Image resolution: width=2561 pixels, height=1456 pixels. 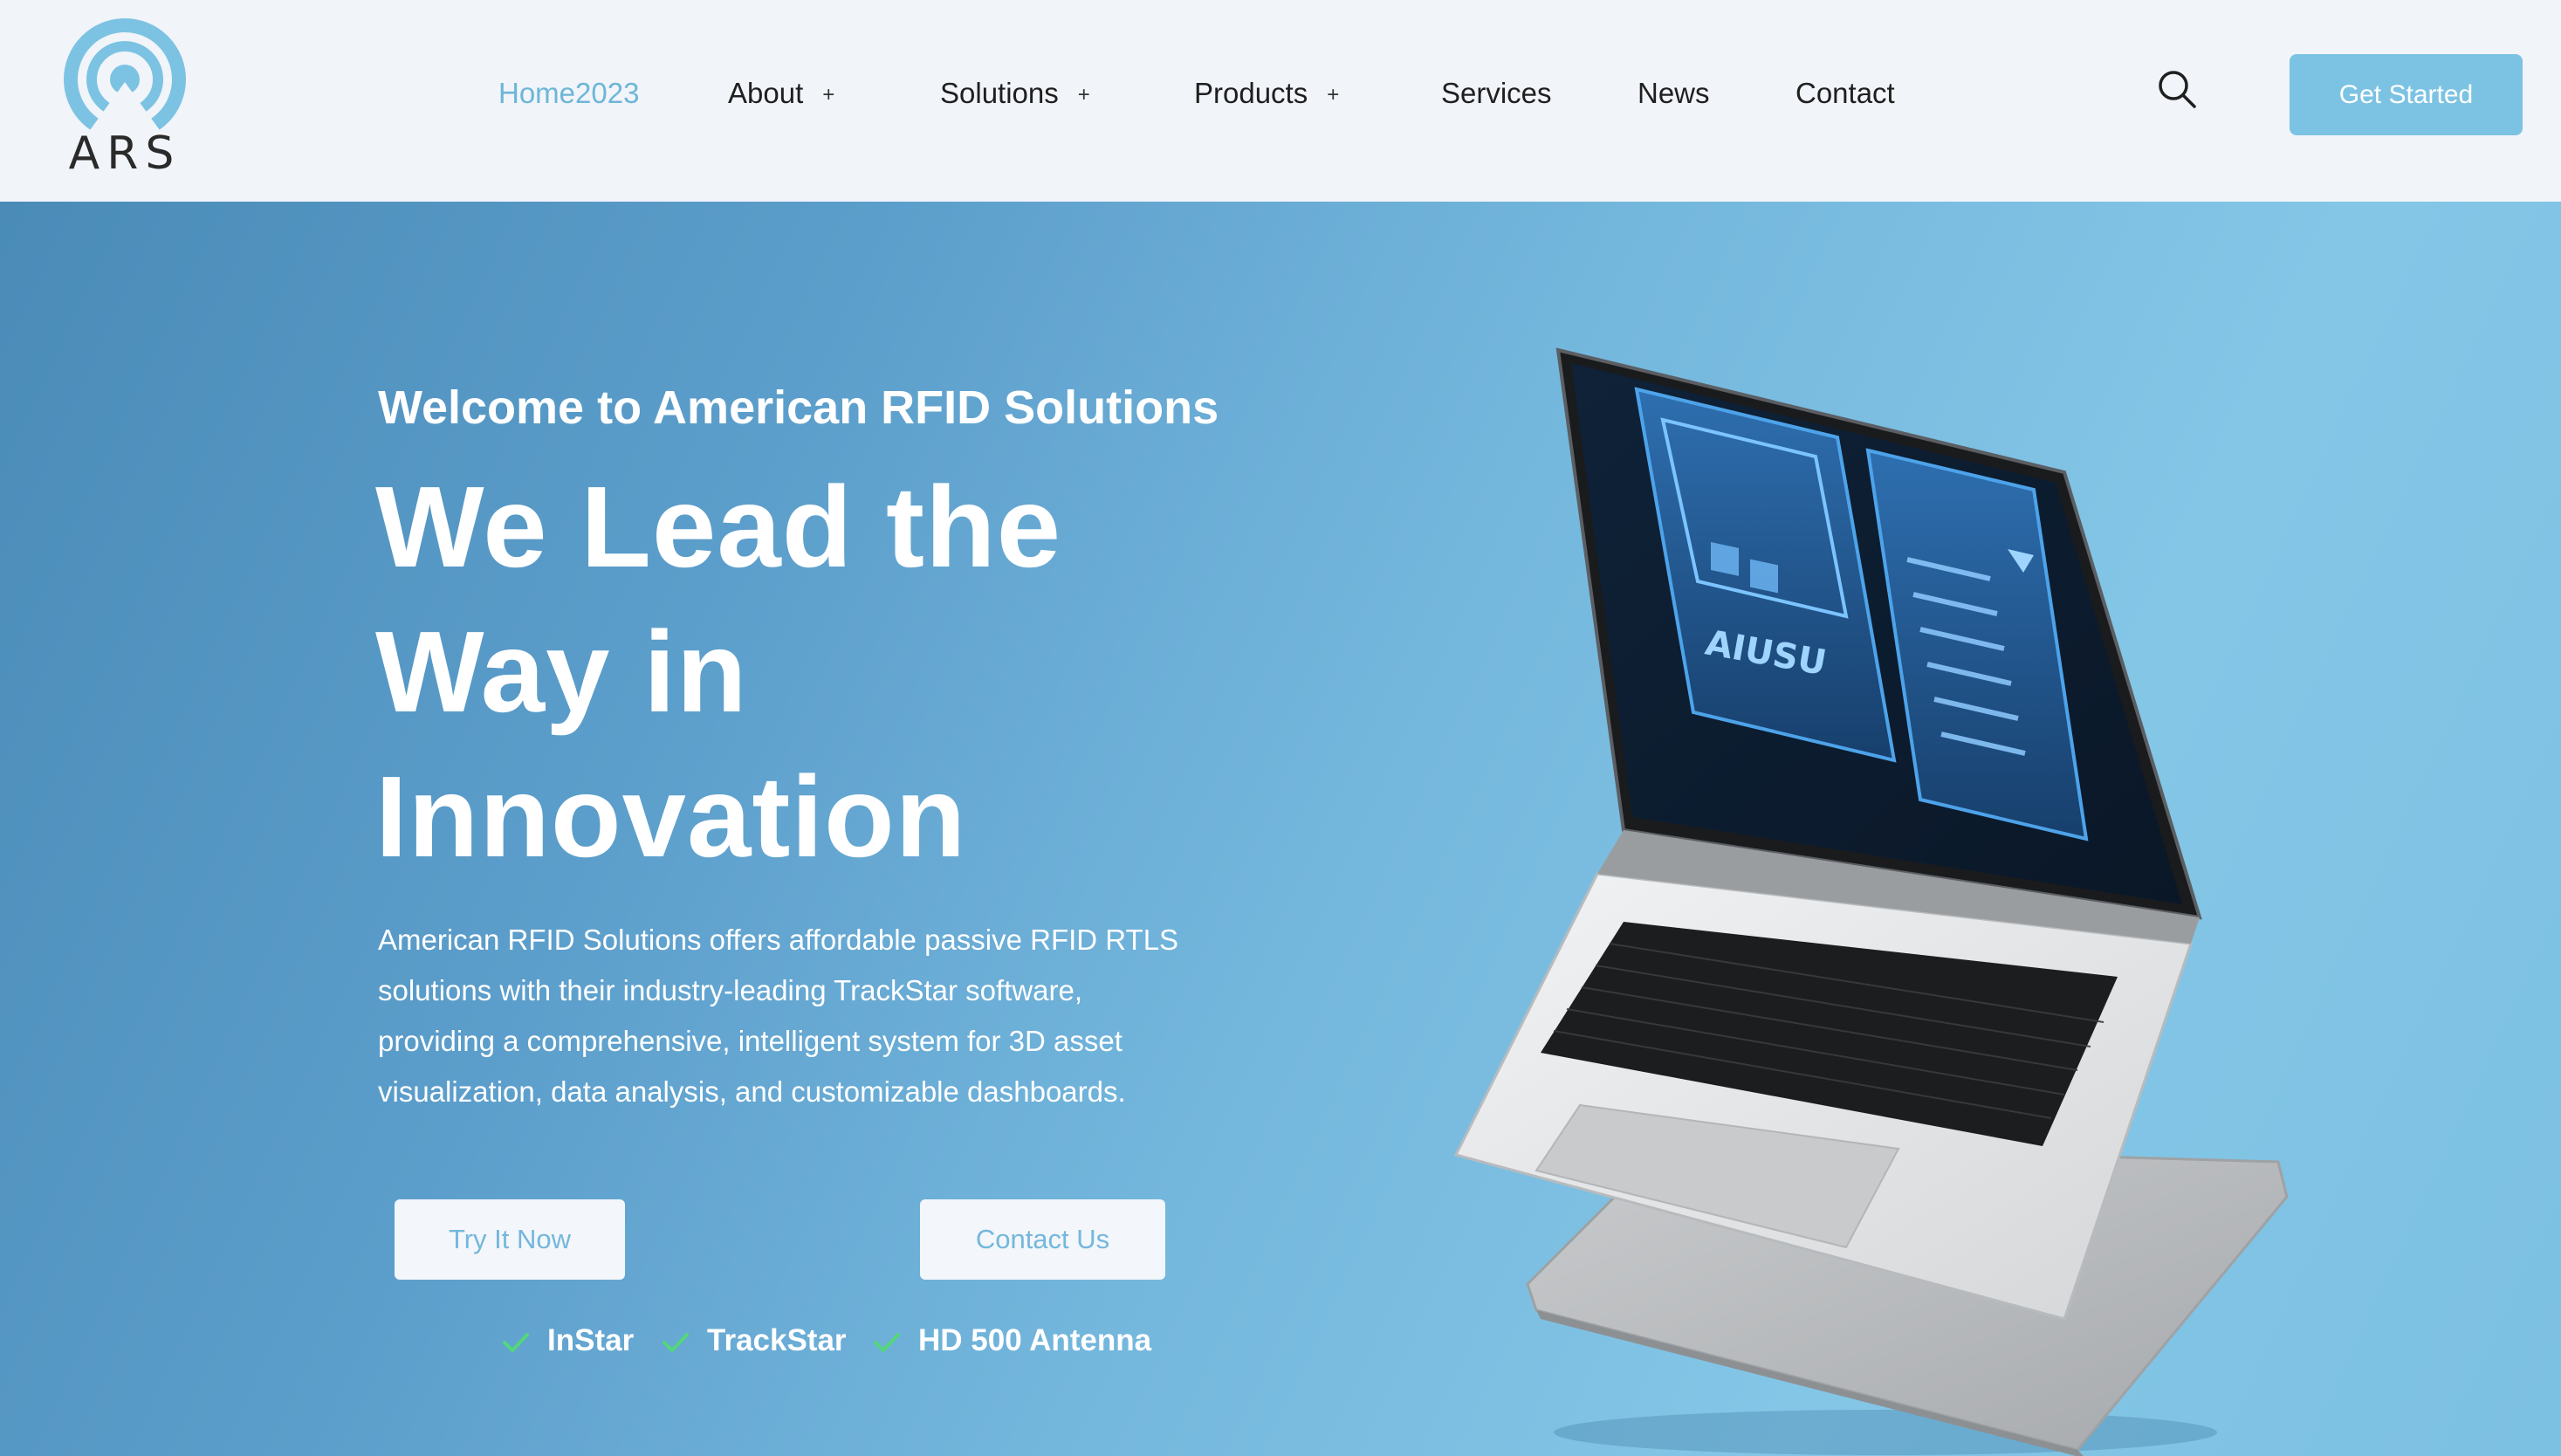 I want to click on nav-item-label: Home2023, so click(x=569, y=93).